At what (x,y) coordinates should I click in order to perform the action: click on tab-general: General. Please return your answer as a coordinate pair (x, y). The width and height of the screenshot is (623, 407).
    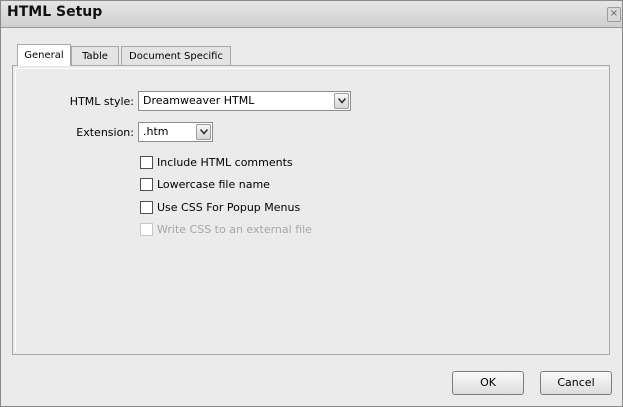
    Looking at the image, I should click on (44, 55).